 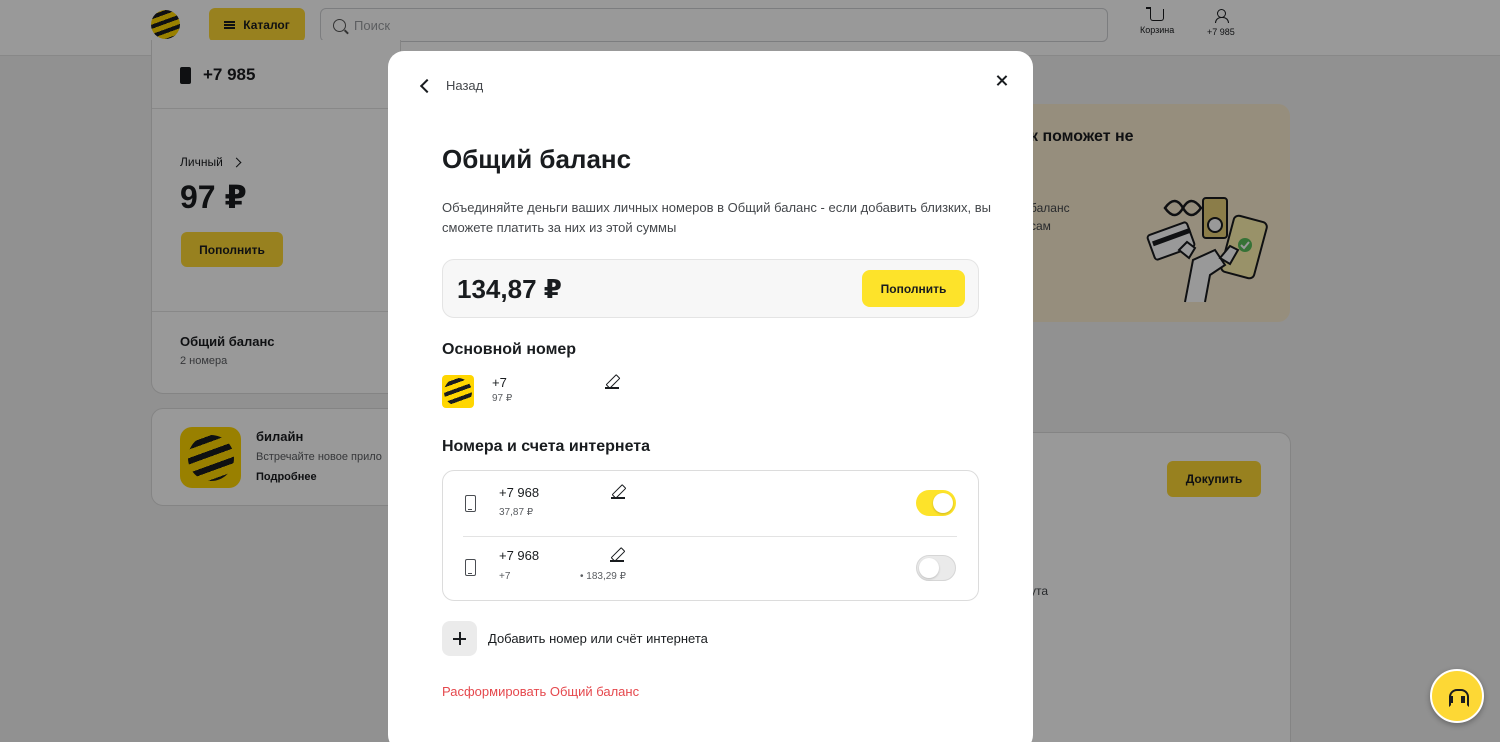 I want to click on lines-heading: Номера и счета интернета, so click(x=546, y=446).